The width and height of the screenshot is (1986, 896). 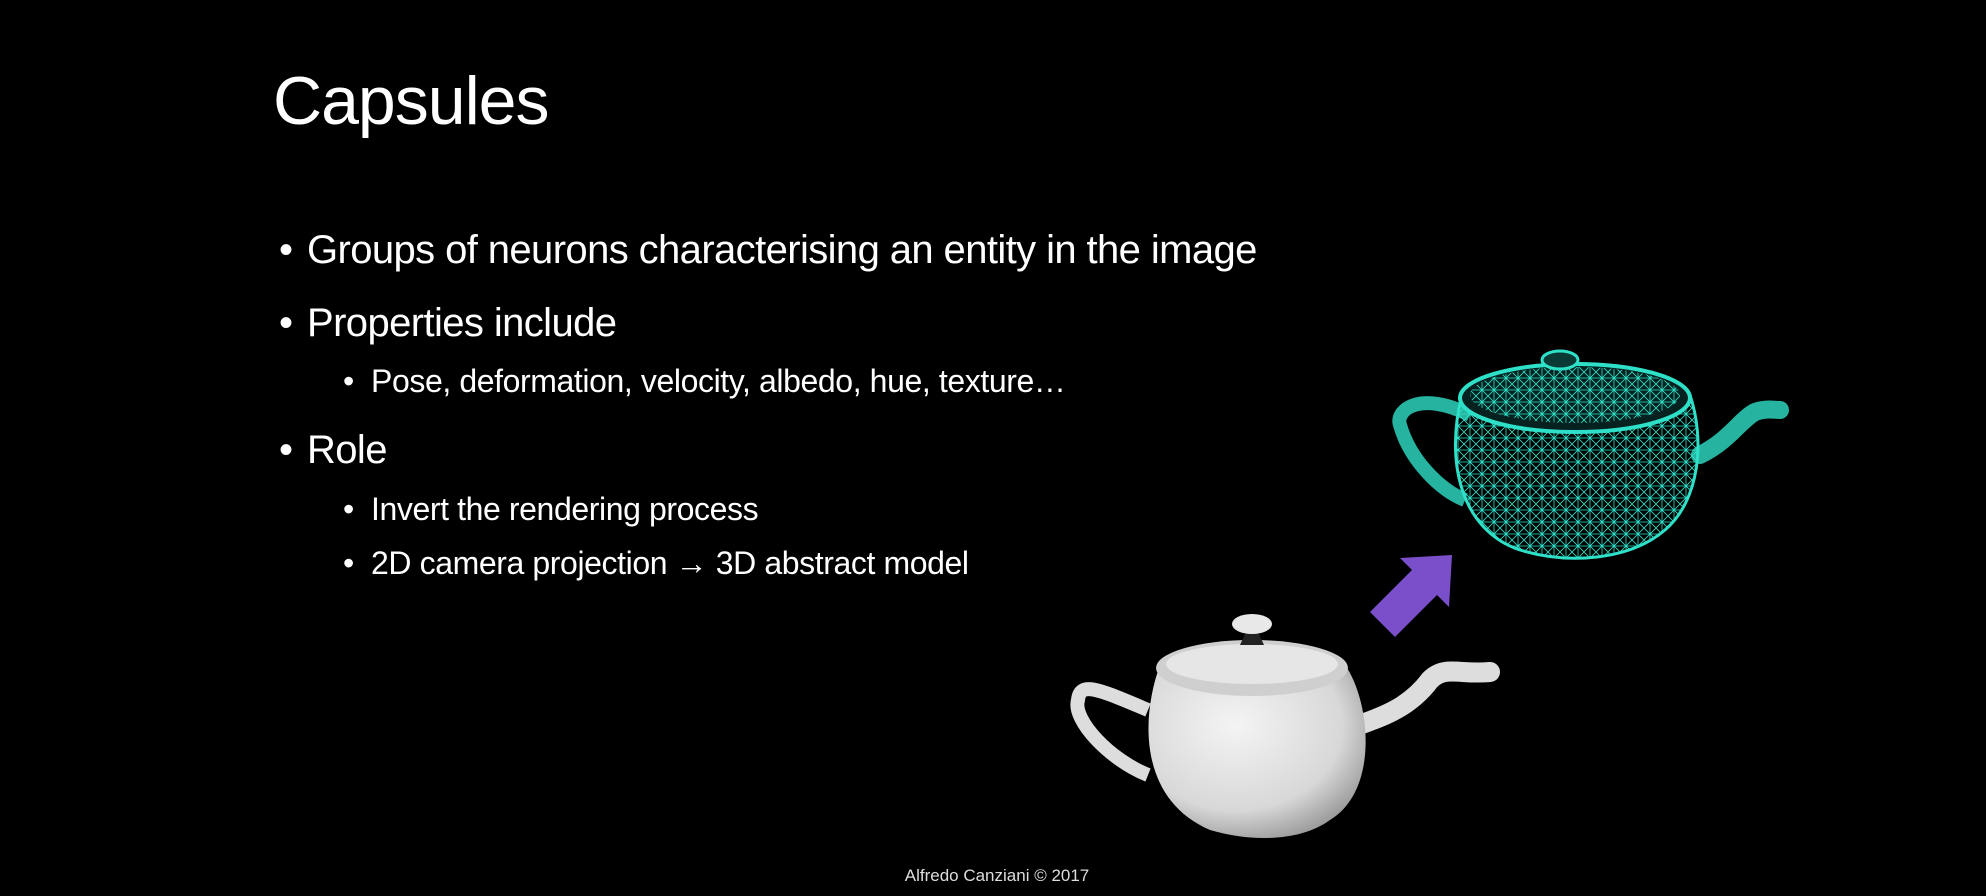 What do you see at coordinates (997, 875) in the screenshot?
I see `slide-footer: Alfredo Canziani © 2017` at bounding box center [997, 875].